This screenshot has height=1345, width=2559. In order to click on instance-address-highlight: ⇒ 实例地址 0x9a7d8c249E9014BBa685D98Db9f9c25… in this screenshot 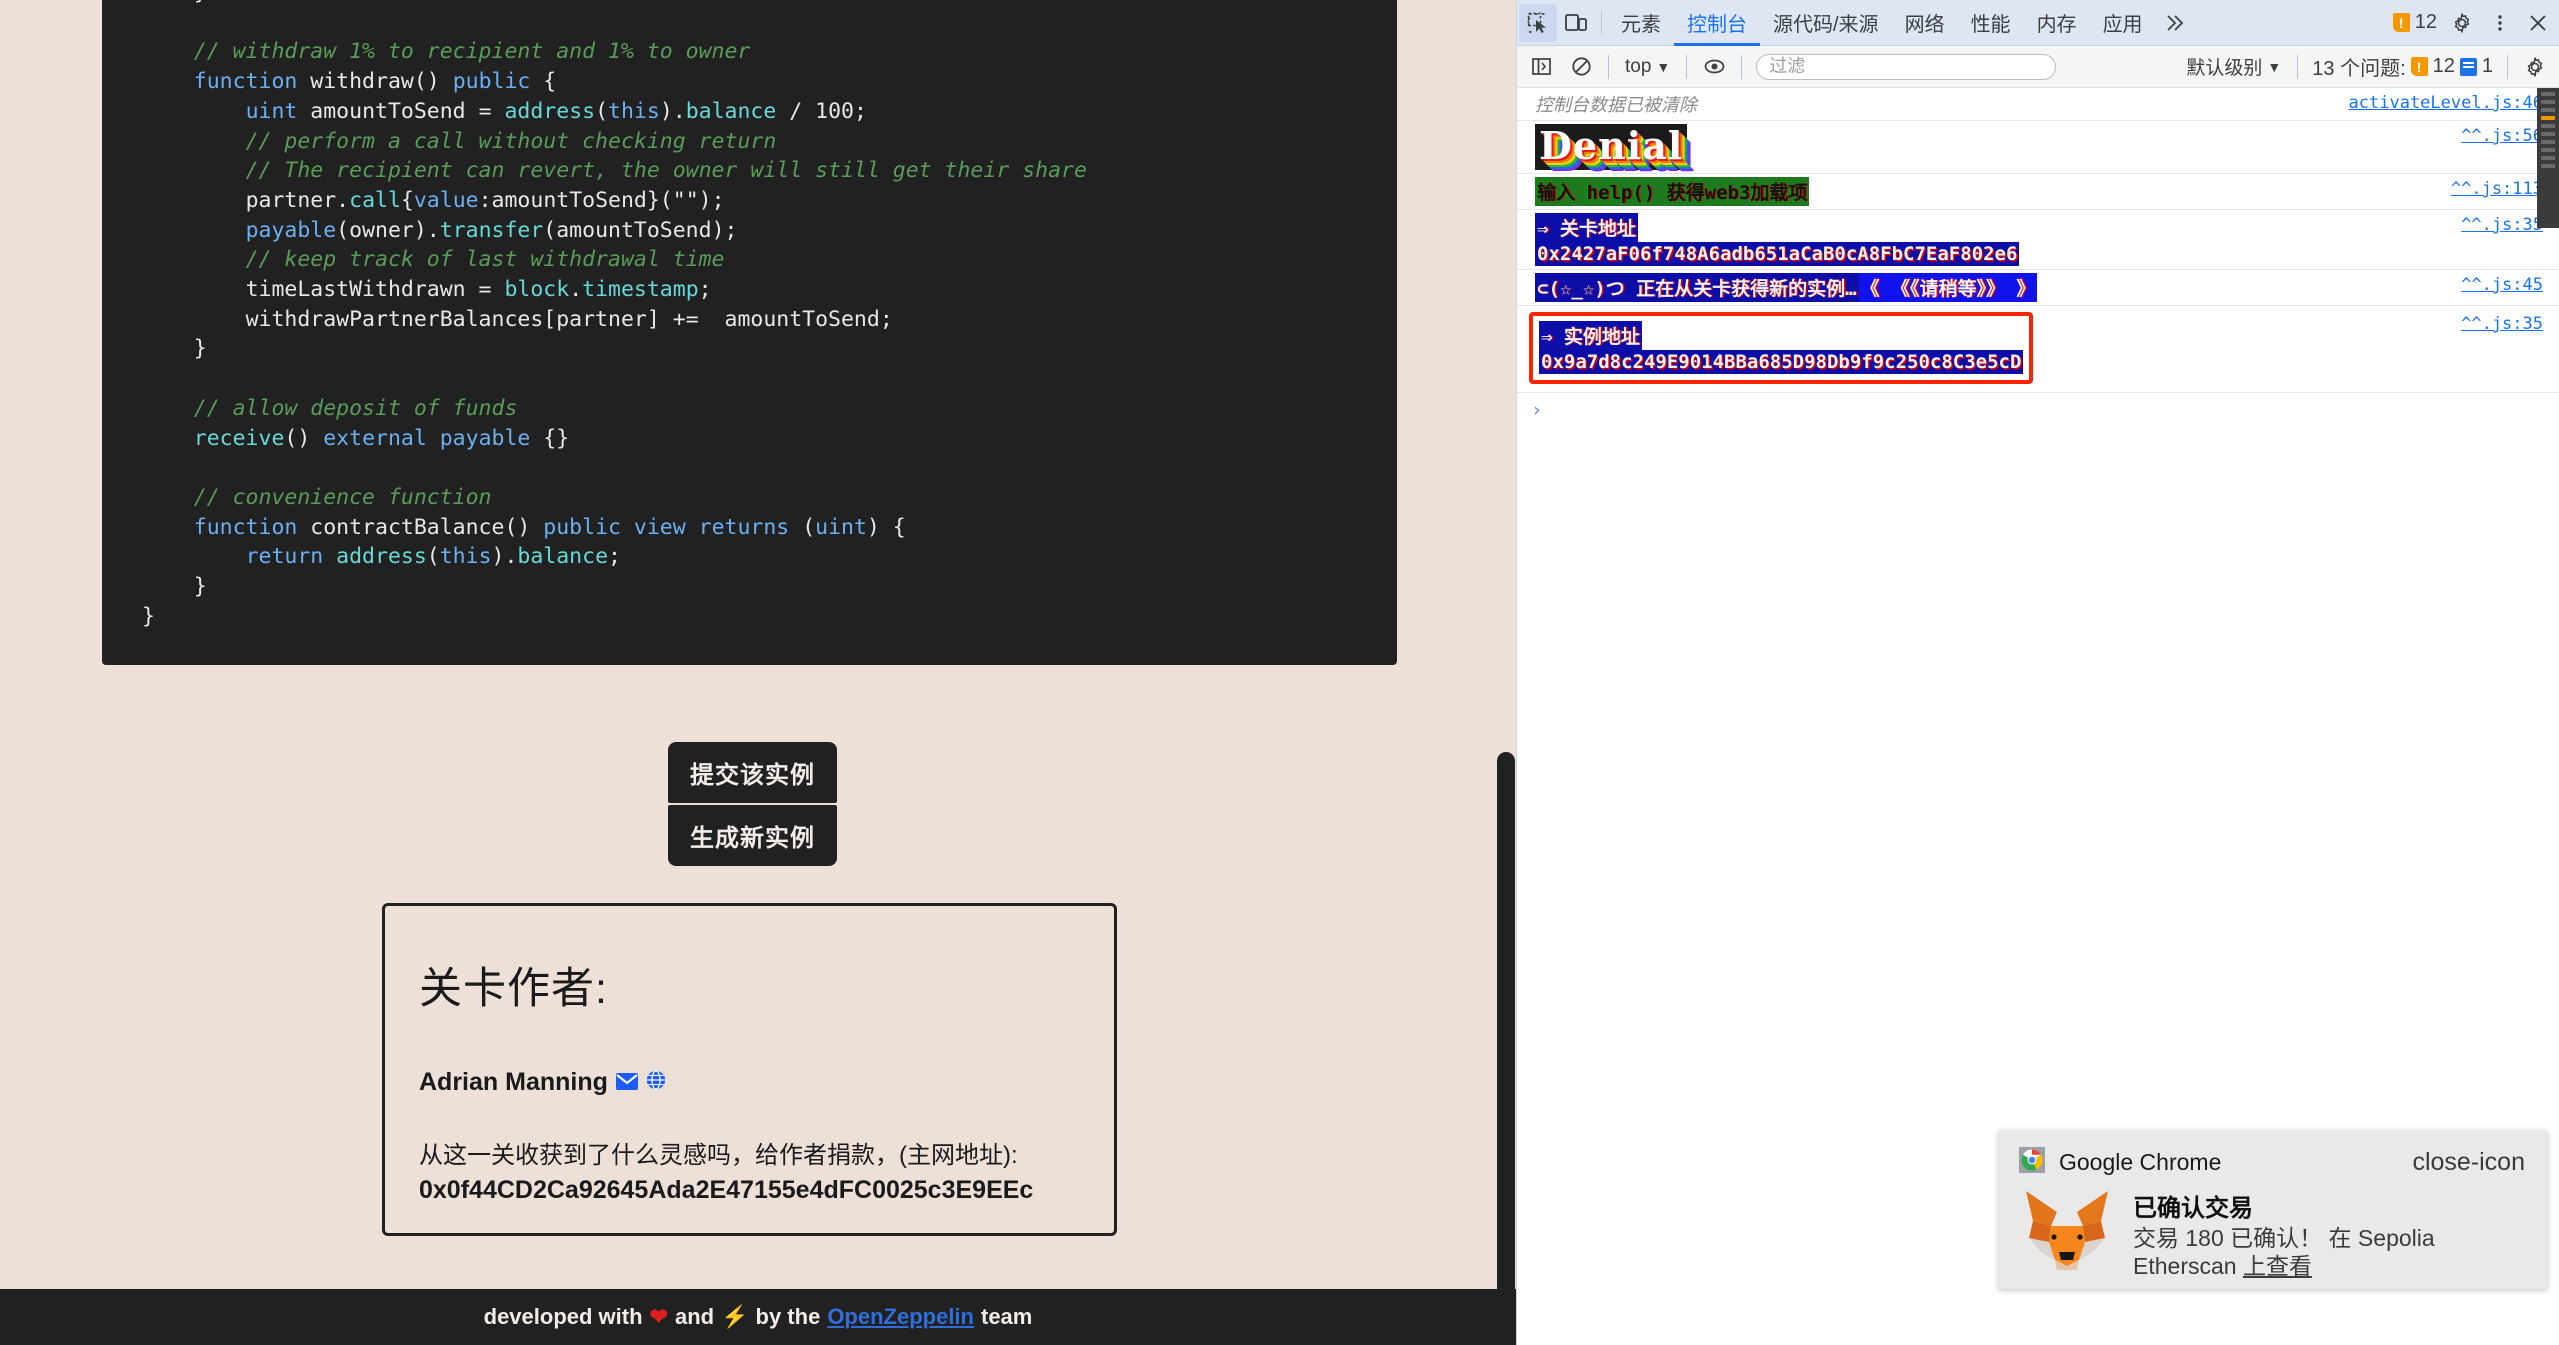, I will do `click(1781, 347)`.